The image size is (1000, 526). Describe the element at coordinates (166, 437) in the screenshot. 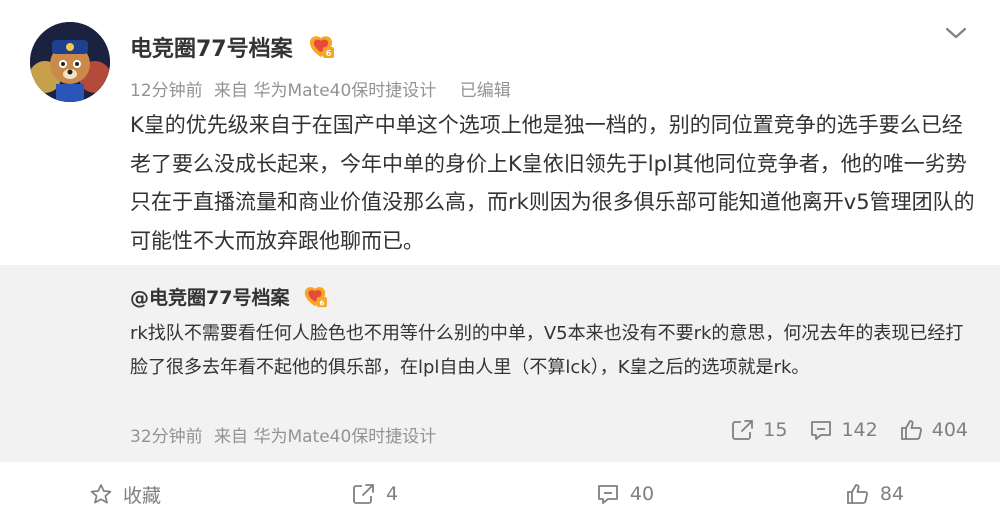

I see `repost-time: 32分钟前` at that location.